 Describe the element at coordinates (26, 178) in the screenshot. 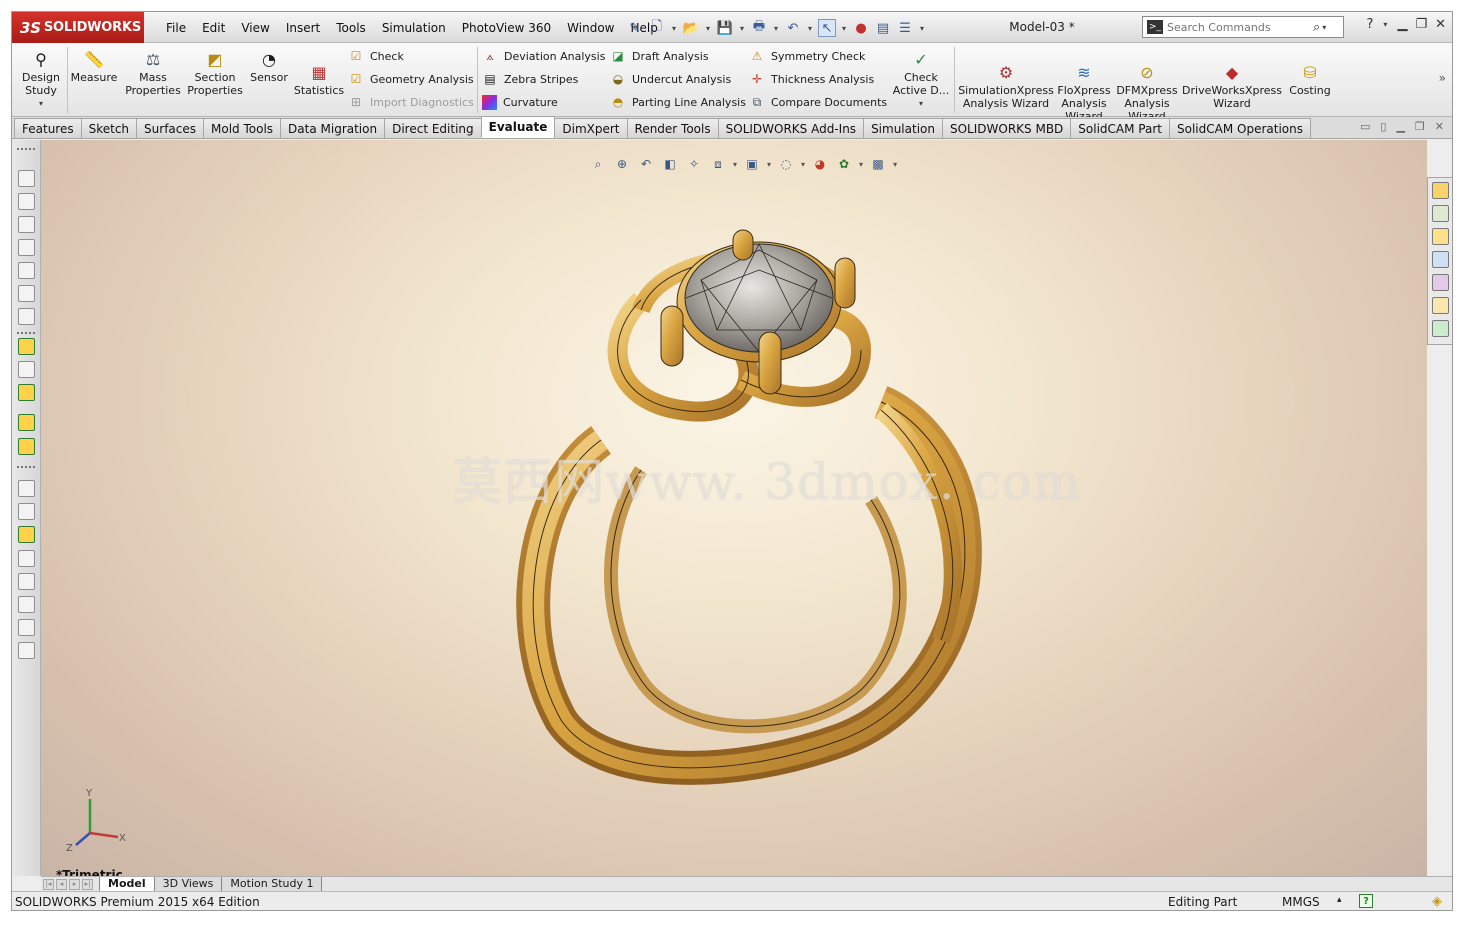

I see `front-view-icon` at that location.